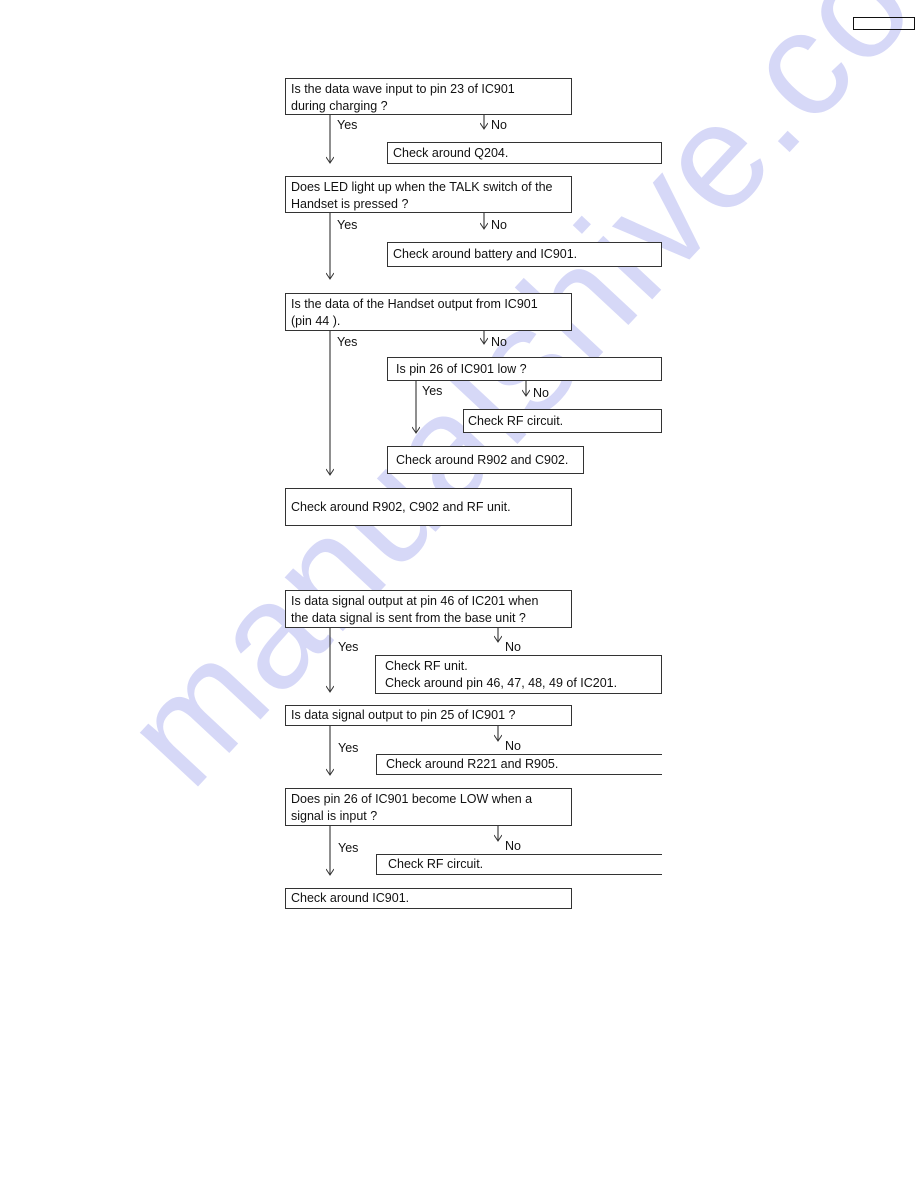 The image size is (918, 1188). Describe the element at coordinates (334, 816) in the screenshot. I see `box-text-line: signal is input ?` at that location.